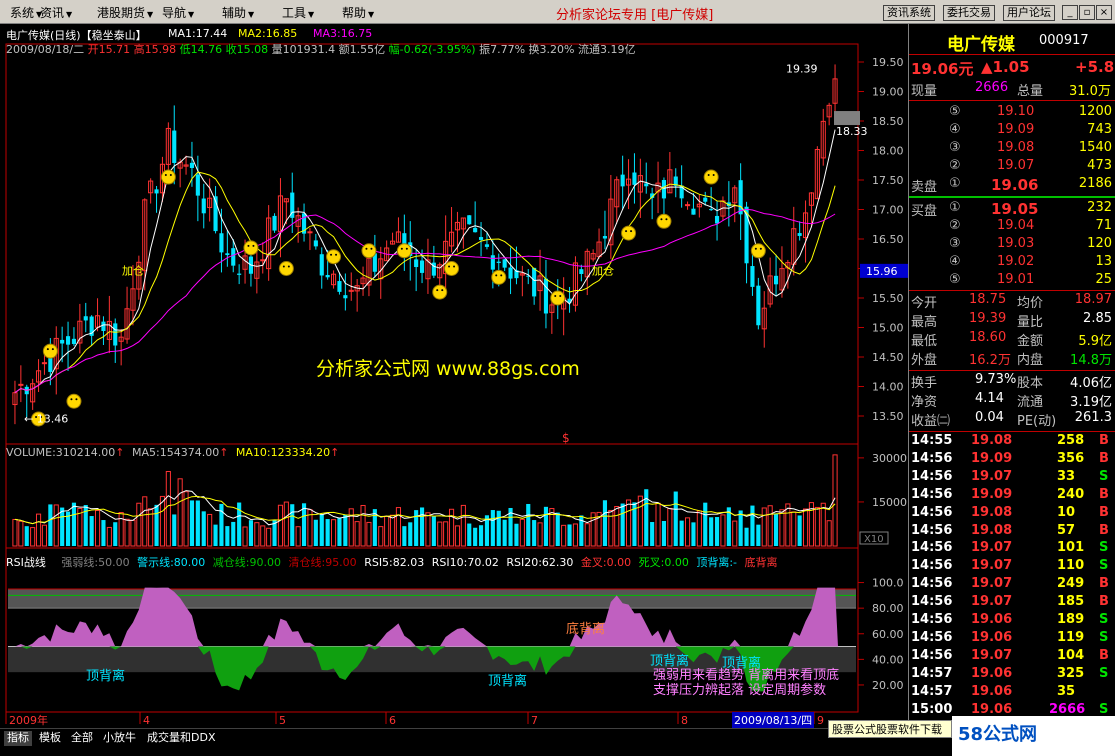 The width and height of the screenshot is (1115, 756). What do you see at coordinates (924, 341) in the screenshot?
I see `stat-label: 最低` at bounding box center [924, 341].